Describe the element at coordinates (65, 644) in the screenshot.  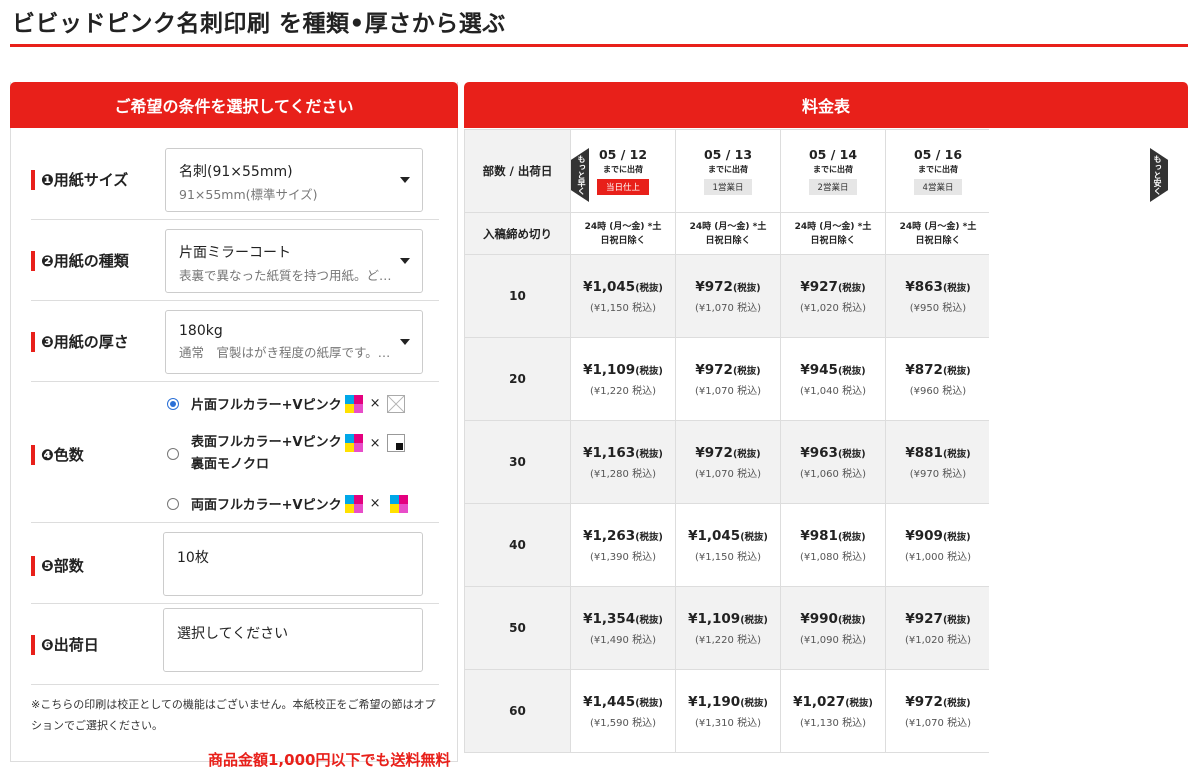
I see `ship-date-label: ❻出荷日` at that location.